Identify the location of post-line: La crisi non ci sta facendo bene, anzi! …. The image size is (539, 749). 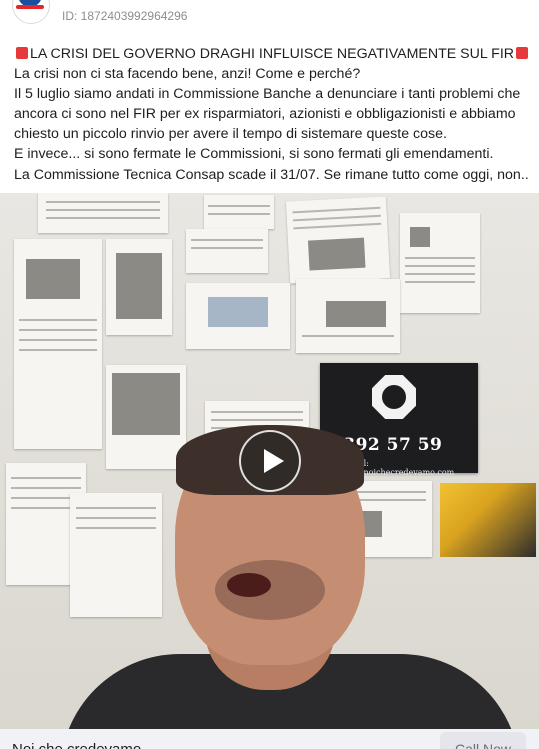
(187, 74).